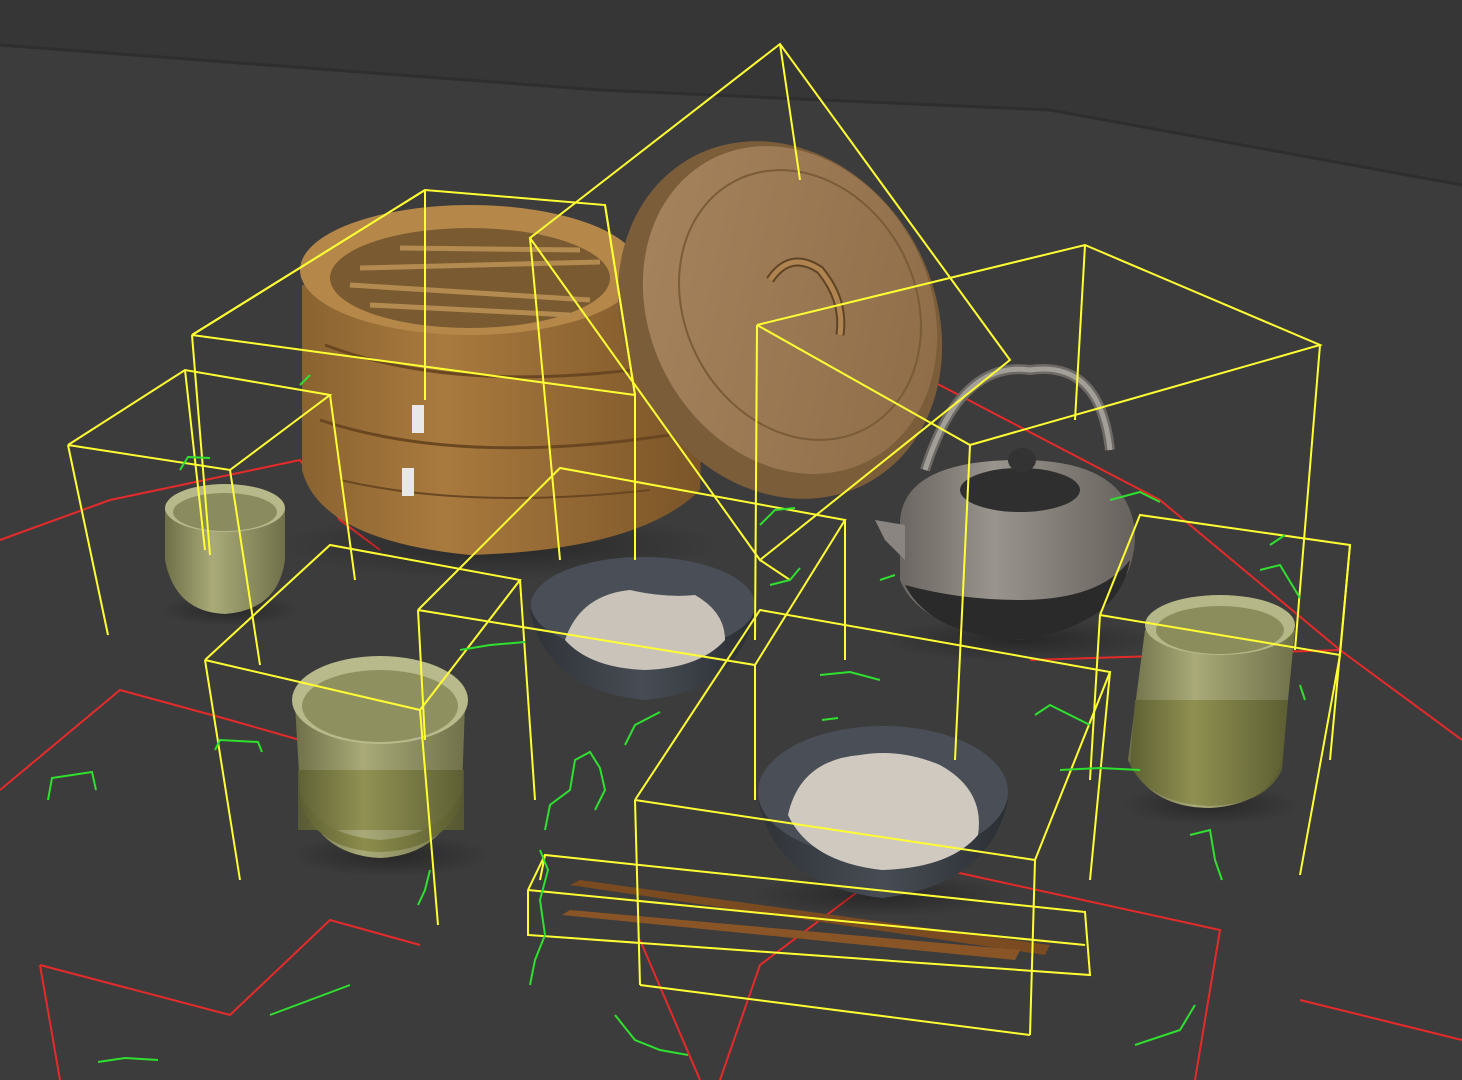 This screenshot has height=1080, width=1462. Describe the element at coordinates (1211, 701) in the screenshot. I see `tea-cup-right` at that location.